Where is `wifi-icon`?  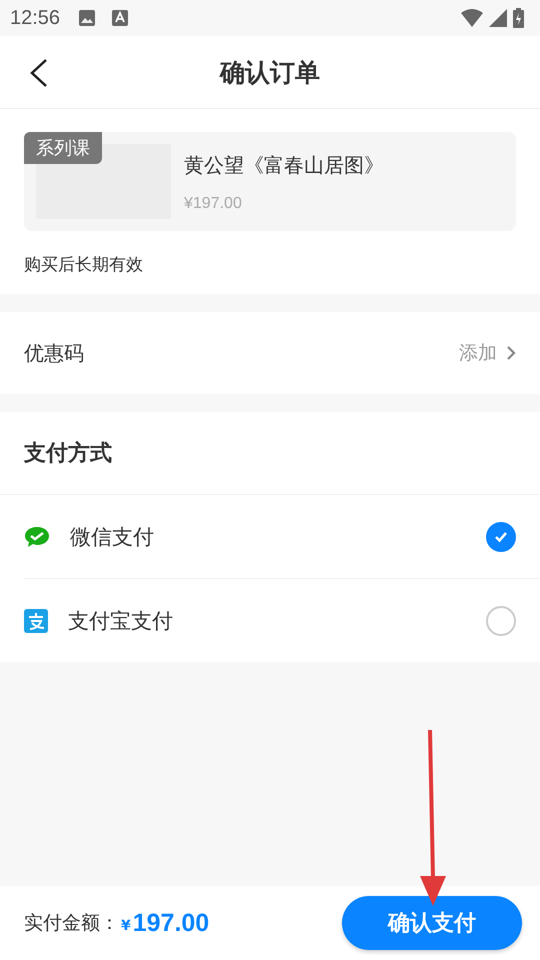
wifi-icon is located at coordinates (472, 18).